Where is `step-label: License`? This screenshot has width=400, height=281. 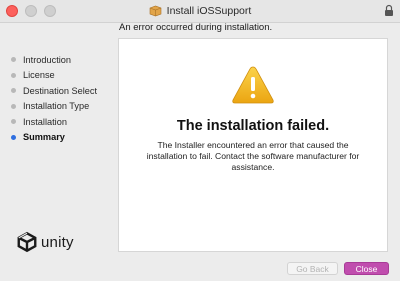
step-label: License is located at coordinates (39, 75).